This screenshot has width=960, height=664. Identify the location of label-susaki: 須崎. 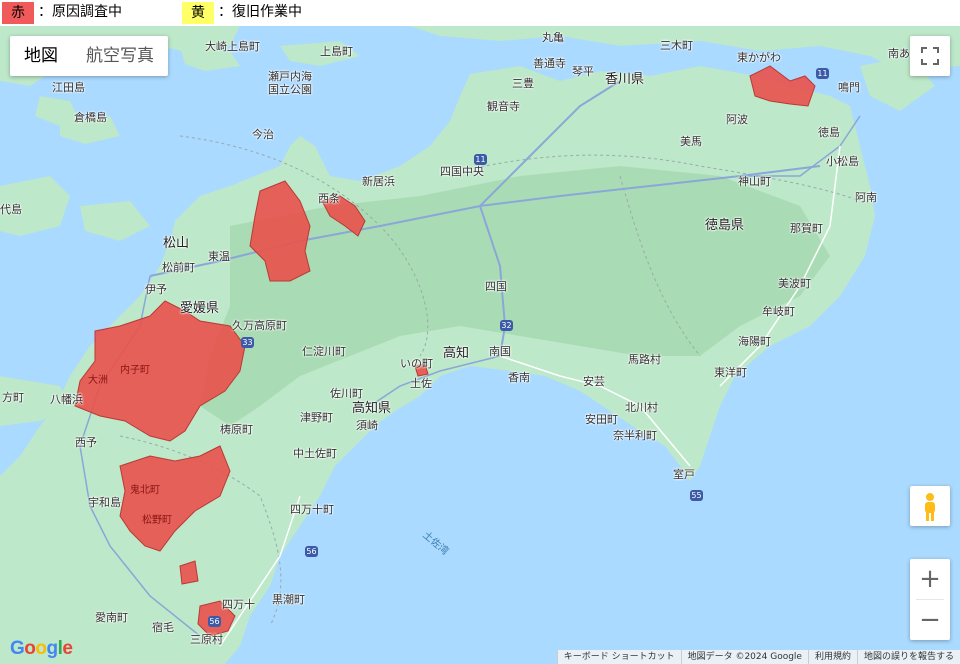
(367, 425).